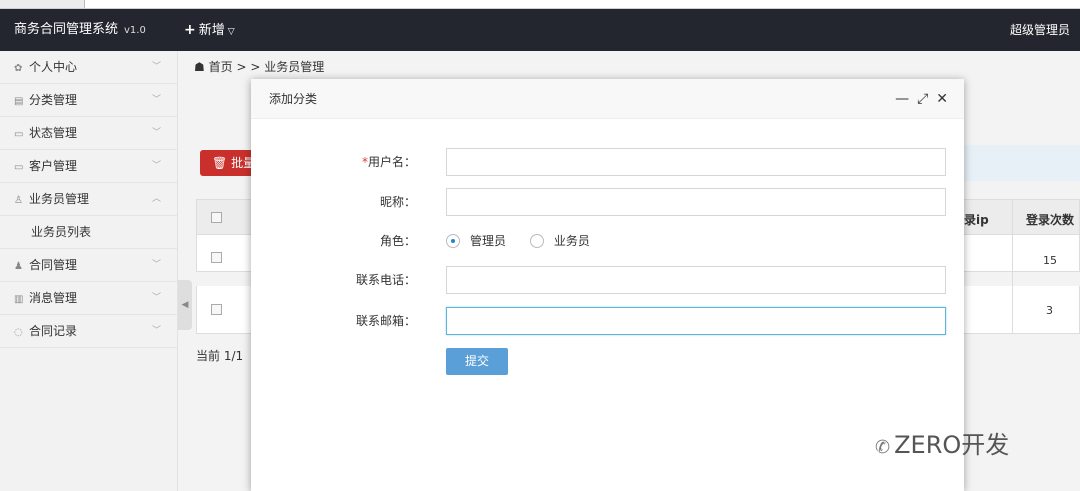  What do you see at coordinates (221, 67) in the screenshot?
I see `breadcrumb-home: 首页` at bounding box center [221, 67].